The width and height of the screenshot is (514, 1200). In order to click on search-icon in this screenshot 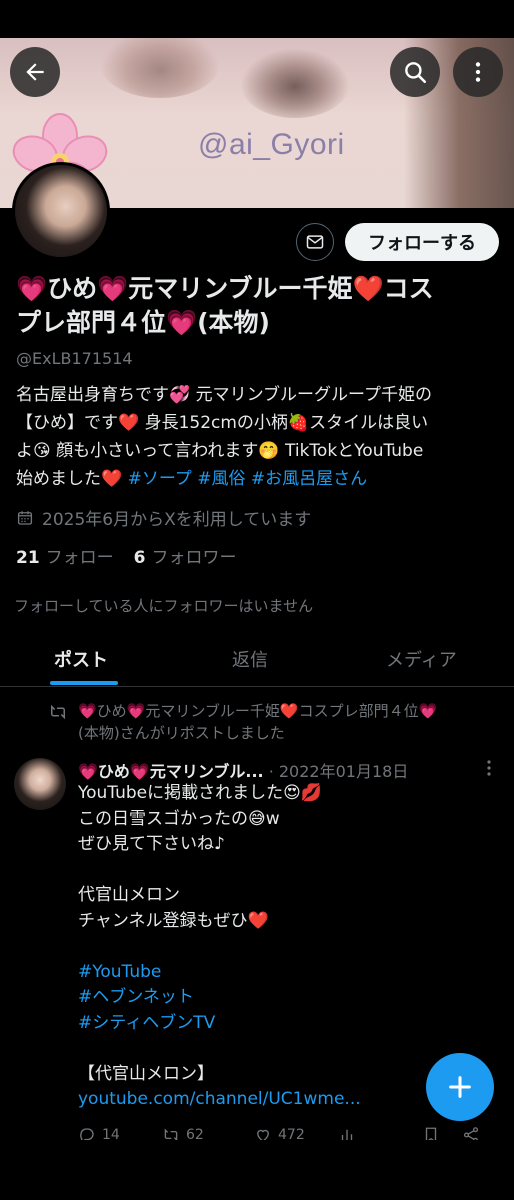, I will do `click(416, 73)`.